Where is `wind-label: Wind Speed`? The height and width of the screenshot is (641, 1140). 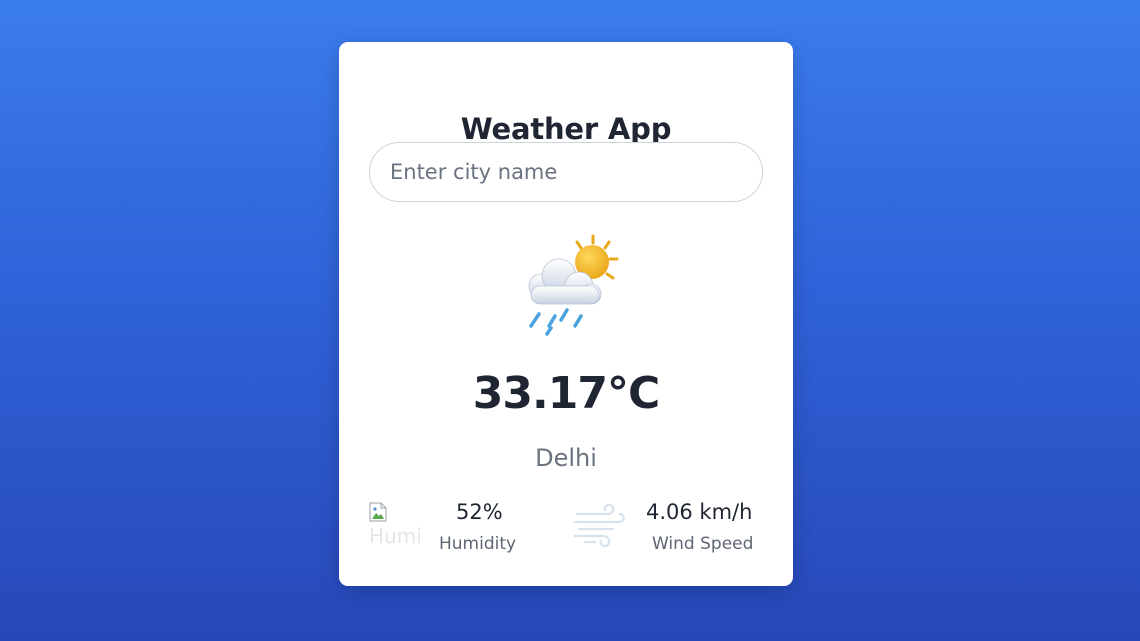
wind-label: Wind Speed is located at coordinates (703, 544).